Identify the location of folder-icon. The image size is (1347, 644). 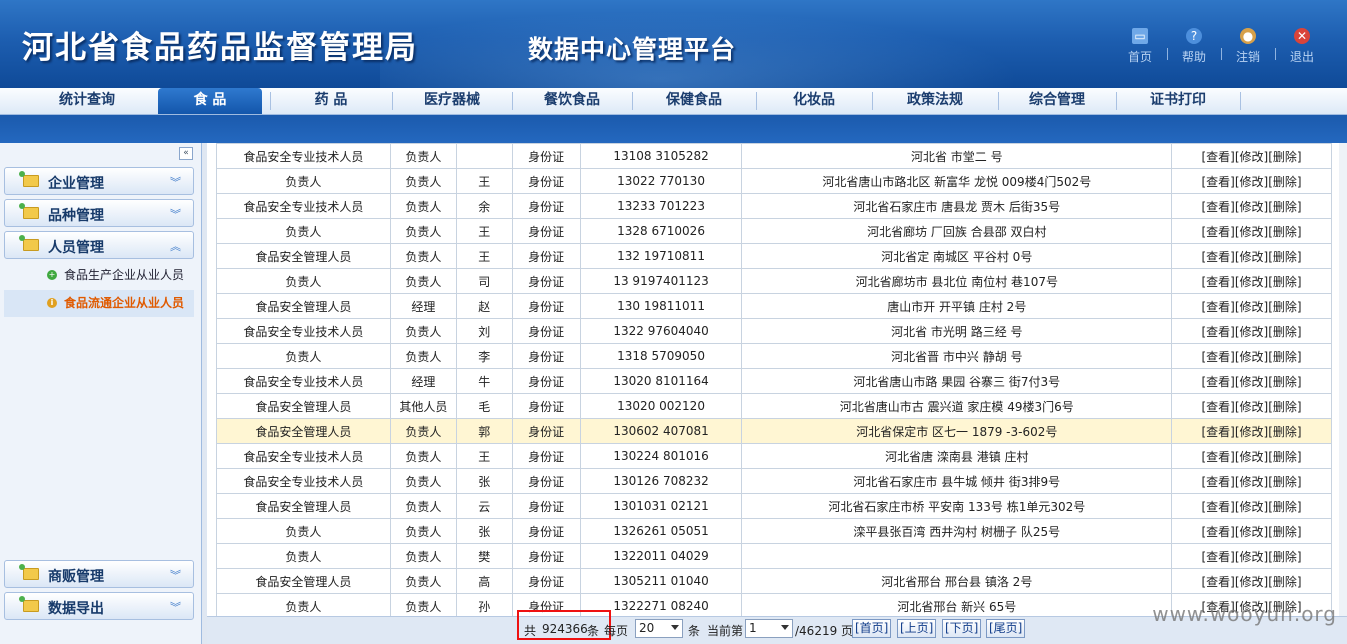
(29, 243).